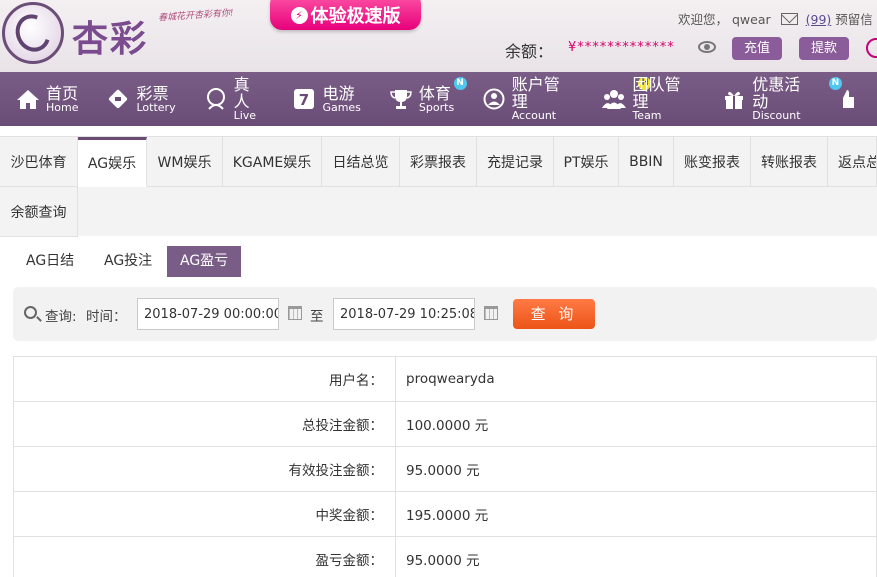 The width and height of the screenshot is (877, 577). Describe the element at coordinates (526, 99) in the screenshot. I see `nav-item-account: 账户管理 Account` at that location.